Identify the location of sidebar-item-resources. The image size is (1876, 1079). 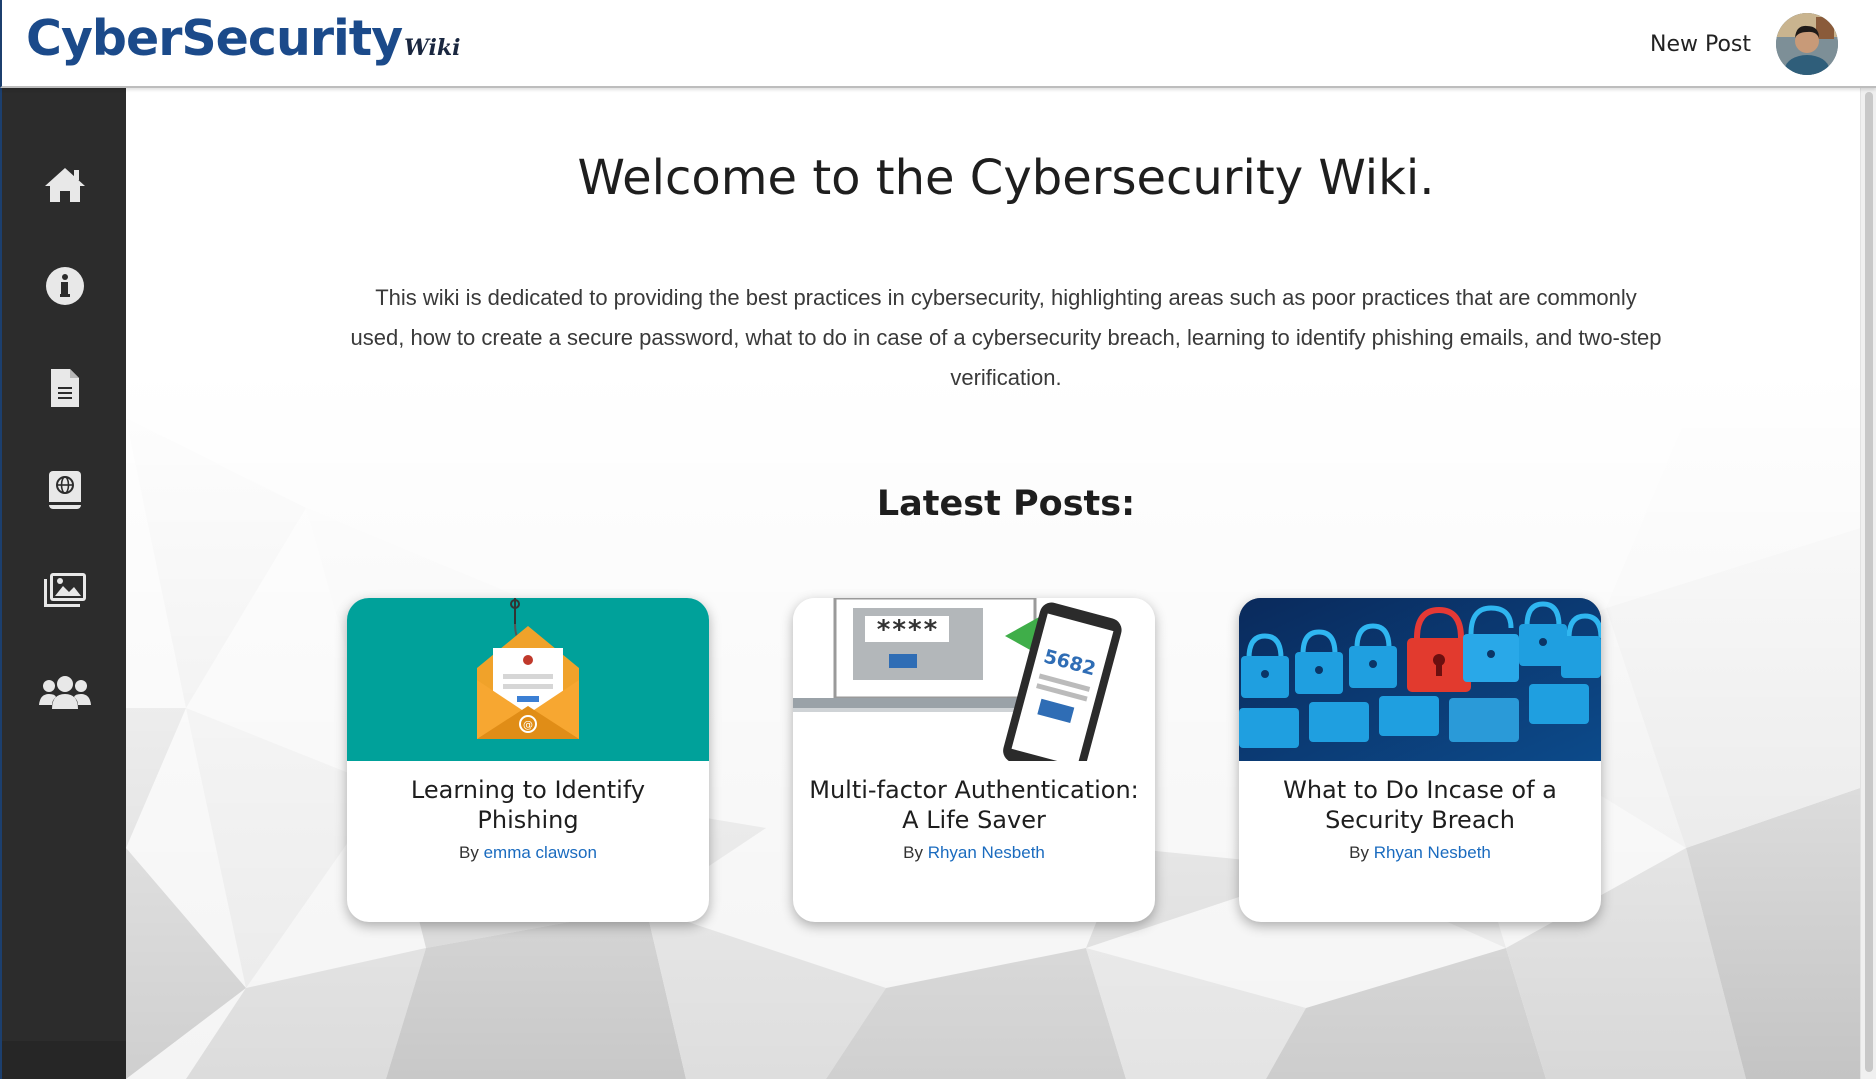
(65, 490).